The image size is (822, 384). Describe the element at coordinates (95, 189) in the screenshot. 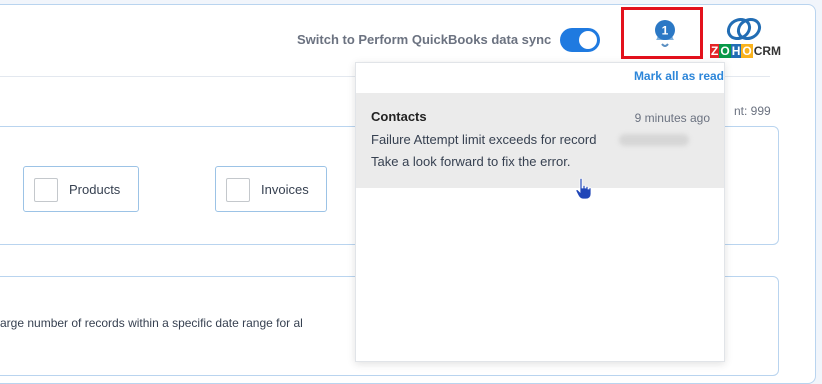

I see `module-label: Products` at that location.